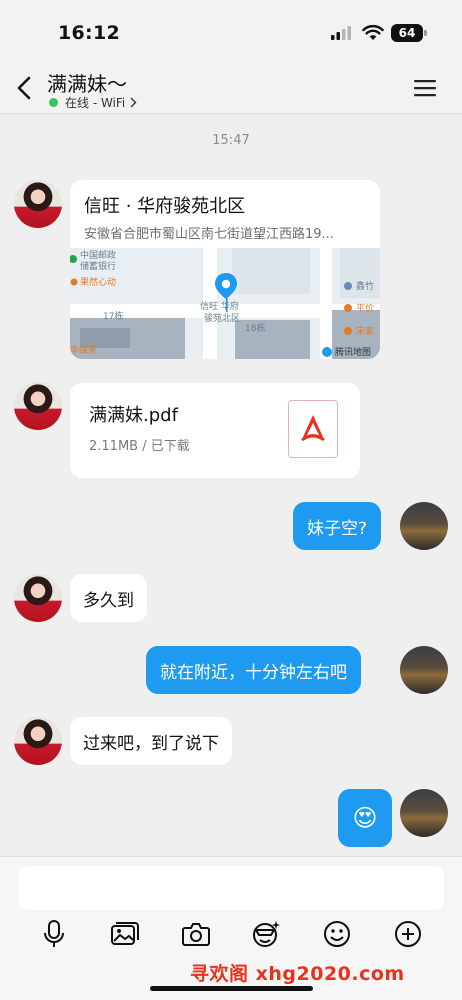  What do you see at coordinates (89, 33) in the screenshot?
I see `status-time: 16:12` at bounding box center [89, 33].